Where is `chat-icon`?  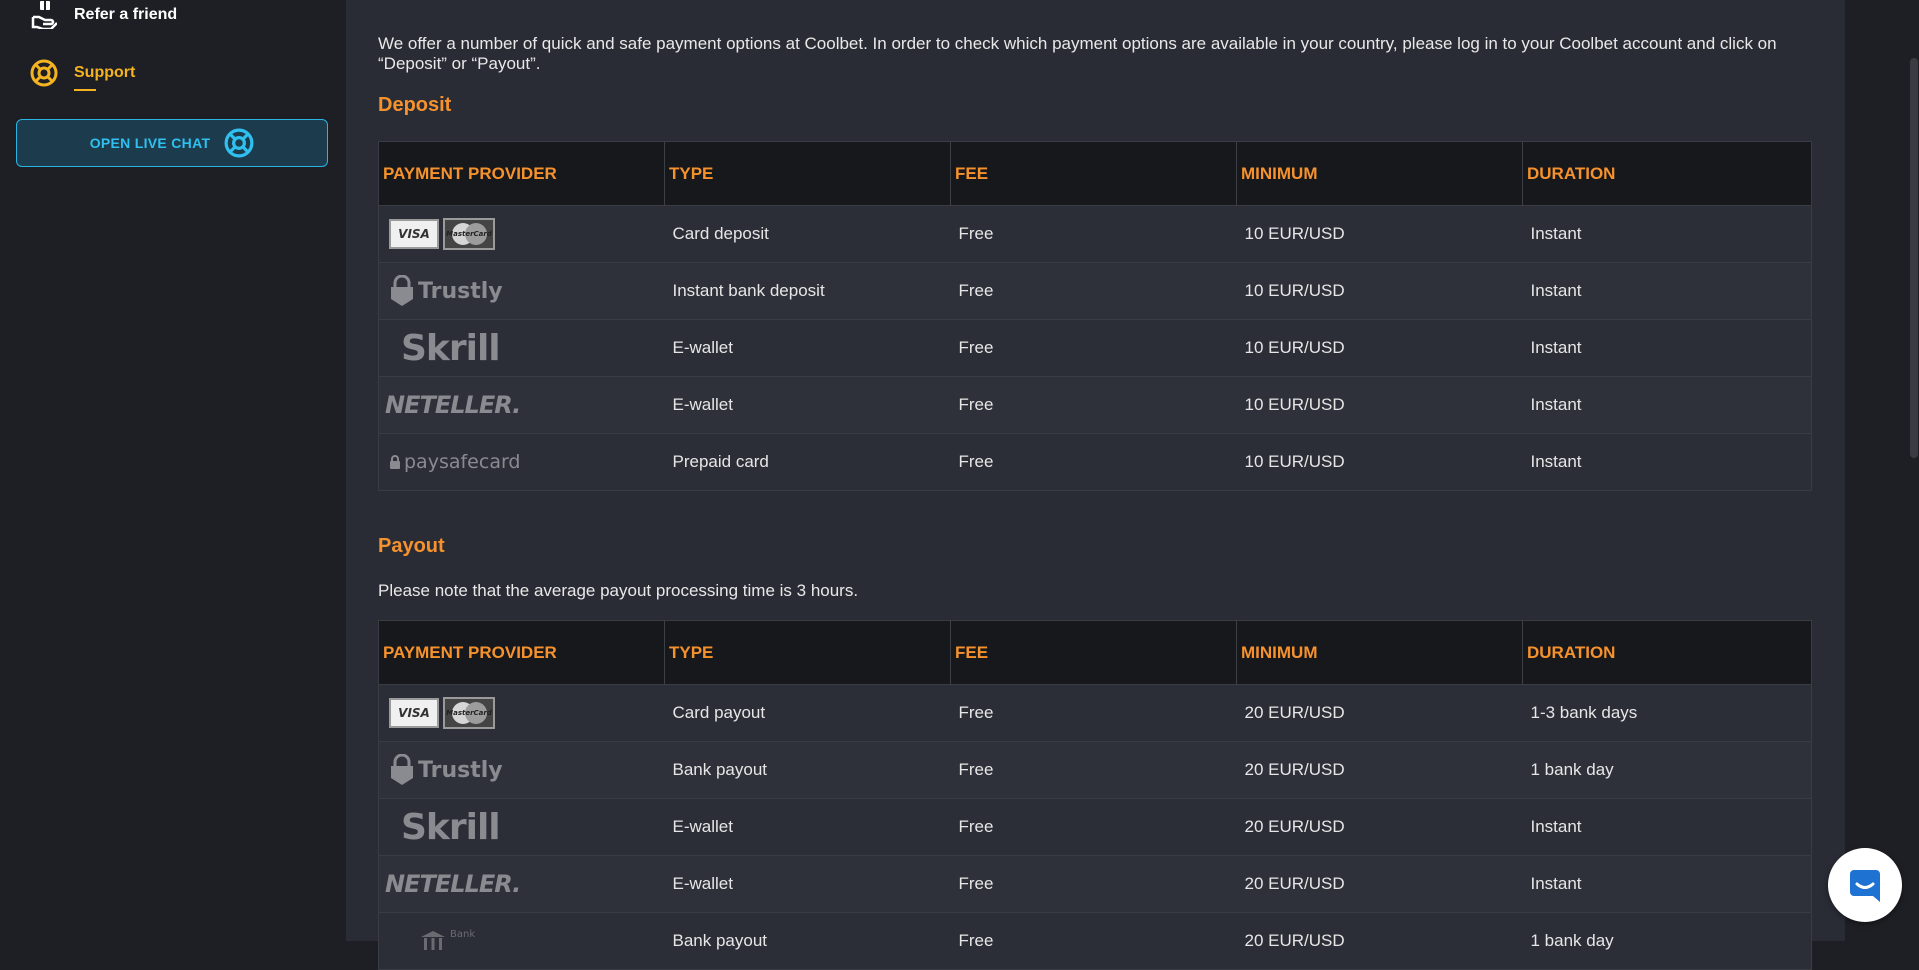 chat-icon is located at coordinates (1865, 886).